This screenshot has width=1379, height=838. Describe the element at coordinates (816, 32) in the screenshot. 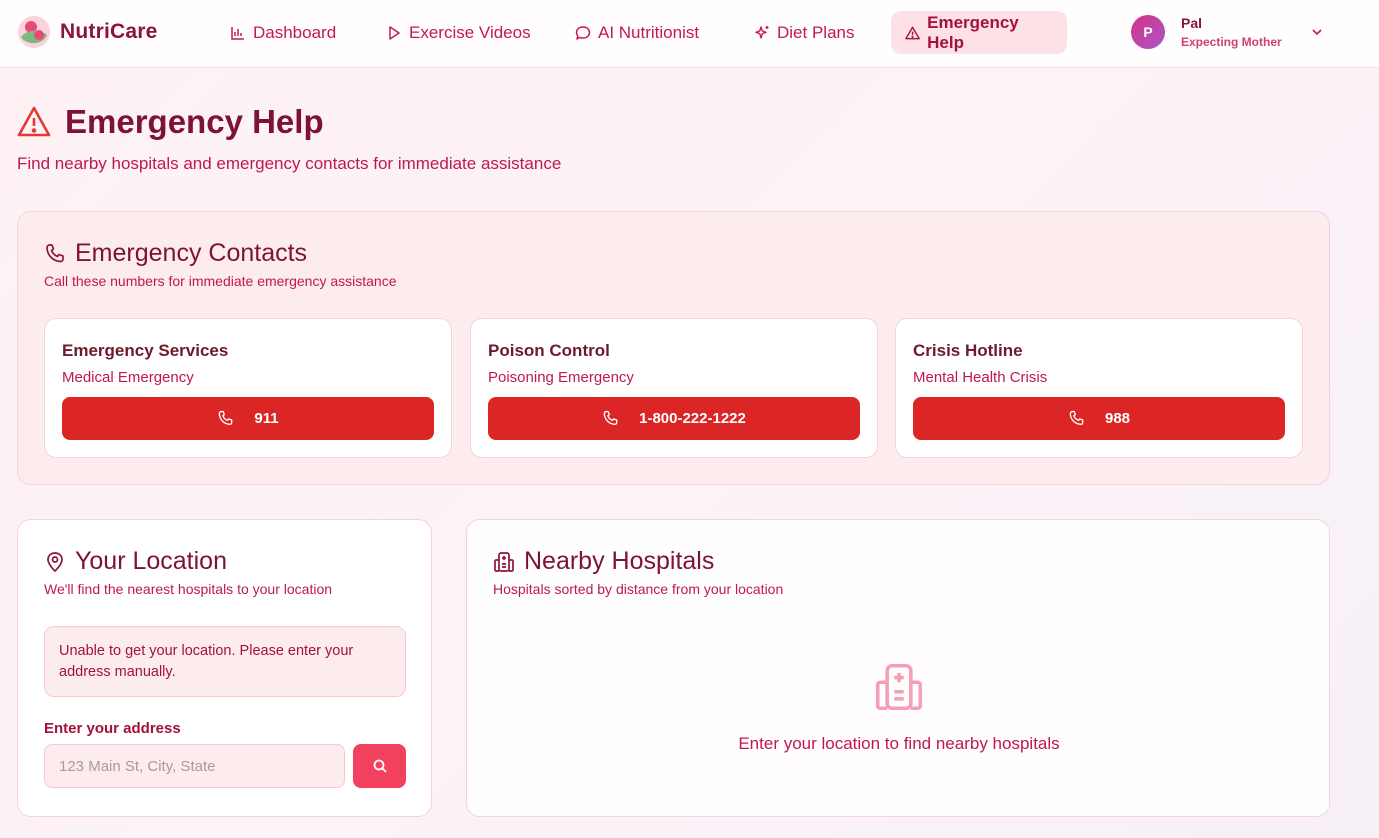

I see `nav-diet-plans-label: Diet Plans` at that location.